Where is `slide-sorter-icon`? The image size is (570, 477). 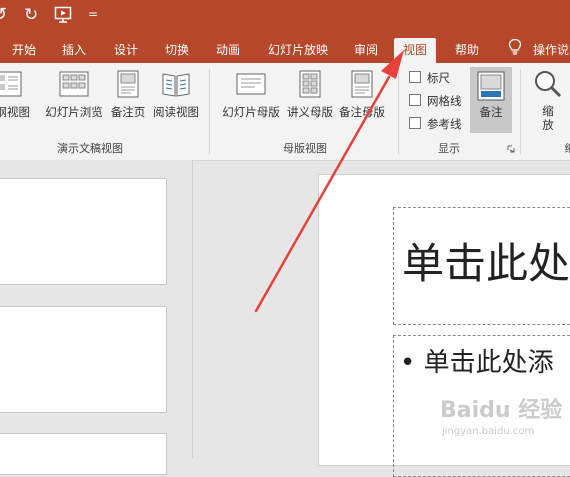
slide-sorter-icon is located at coordinates (74, 84).